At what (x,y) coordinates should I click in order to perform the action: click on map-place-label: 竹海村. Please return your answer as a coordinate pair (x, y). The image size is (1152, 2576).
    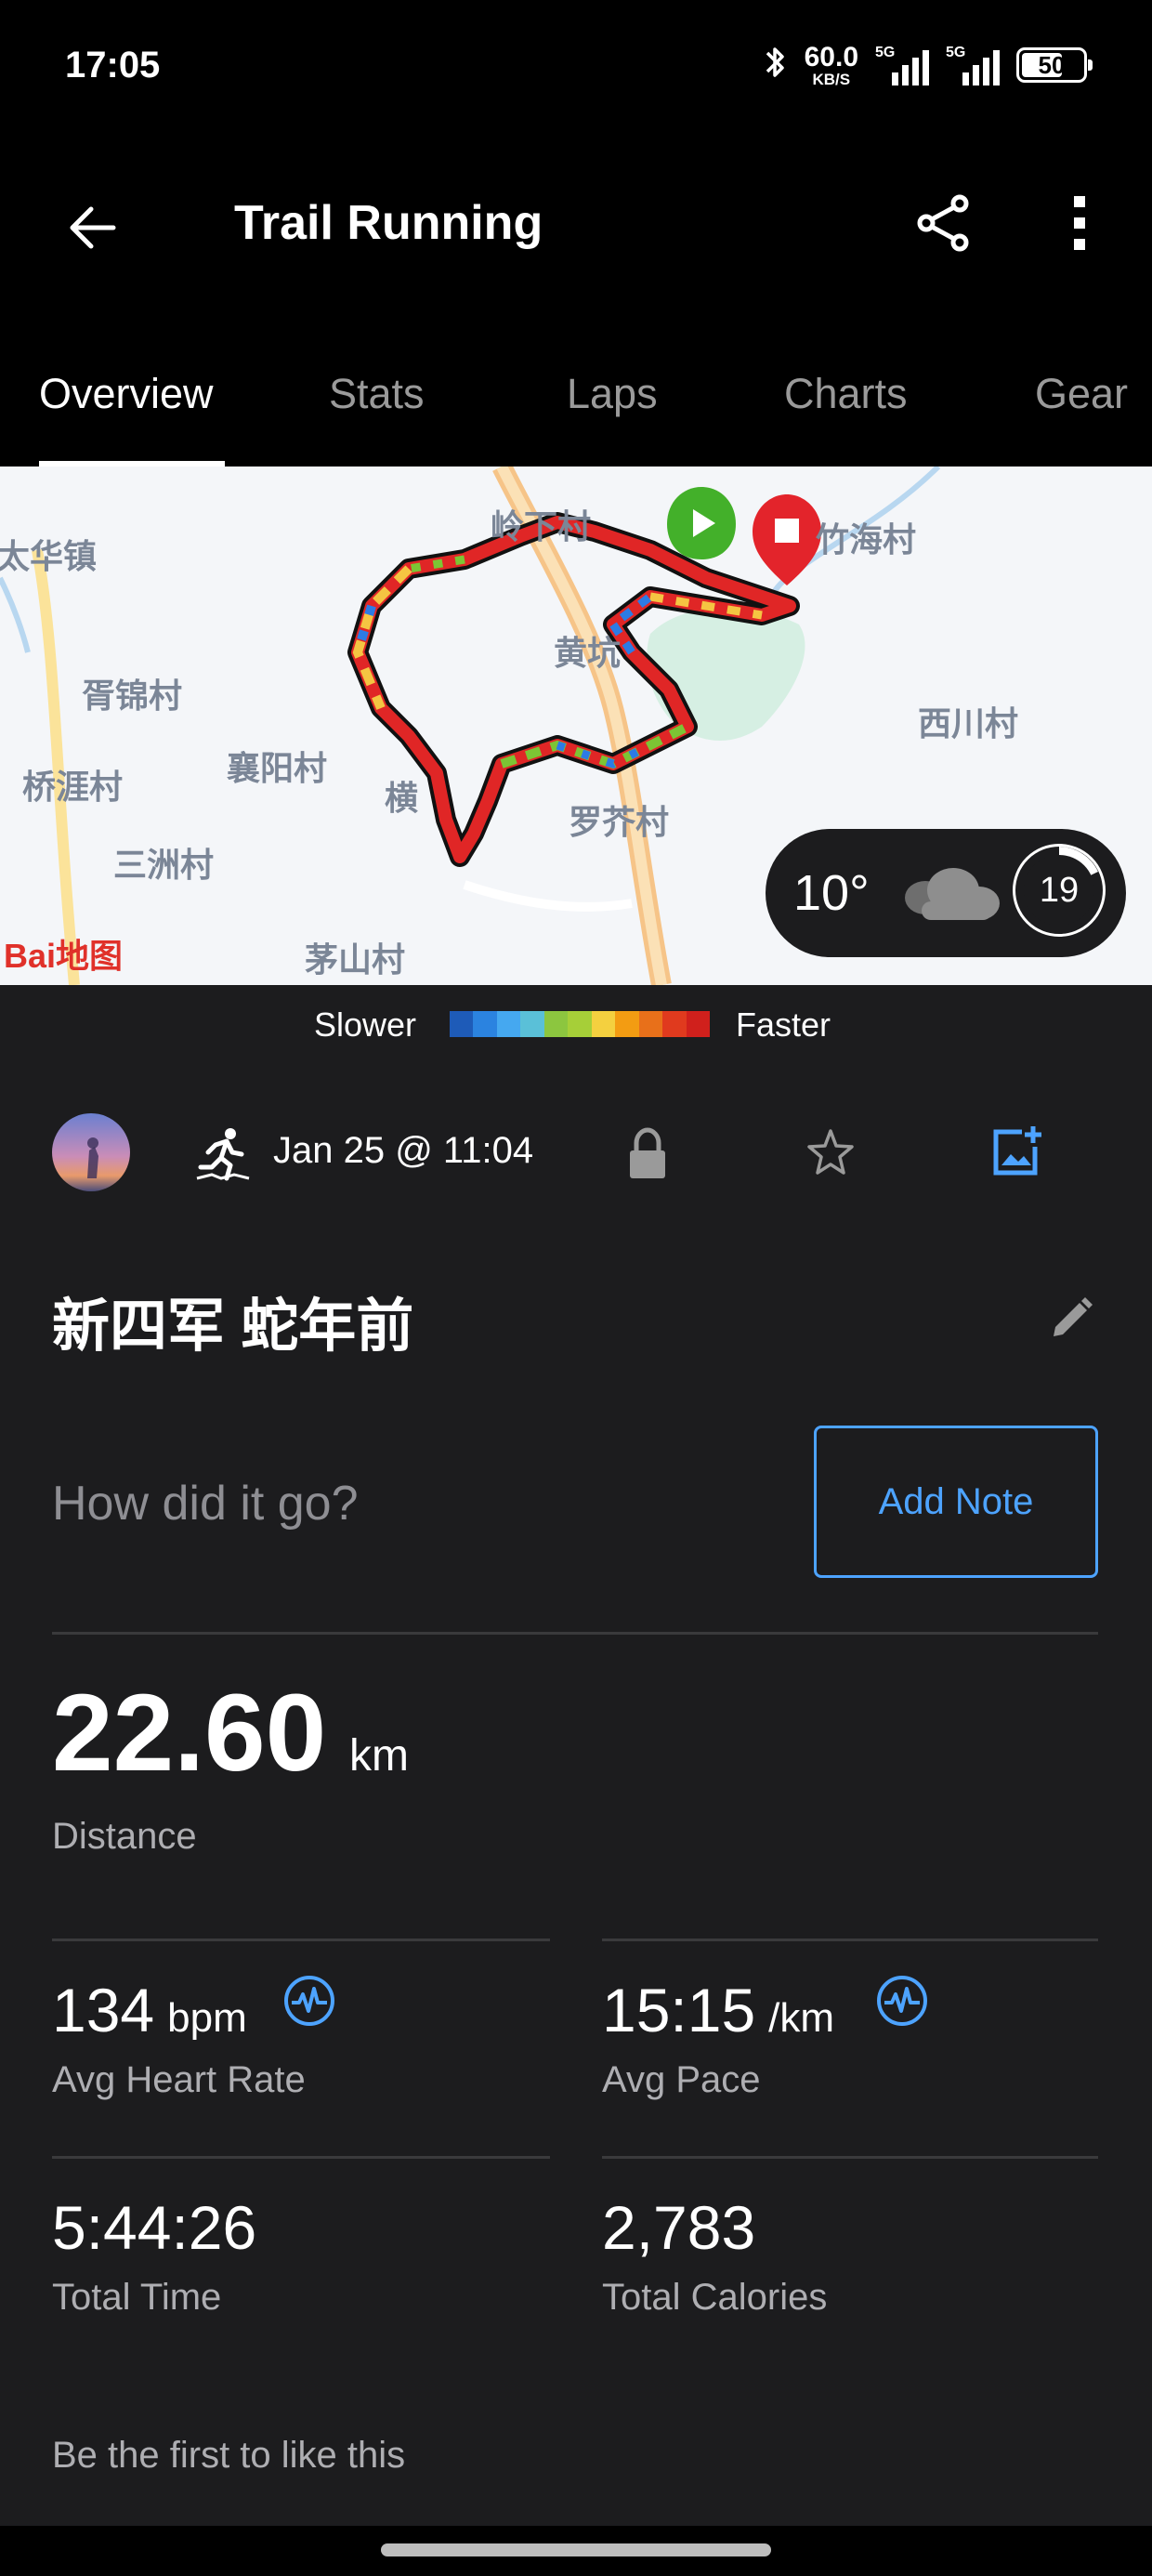
    Looking at the image, I should click on (866, 539).